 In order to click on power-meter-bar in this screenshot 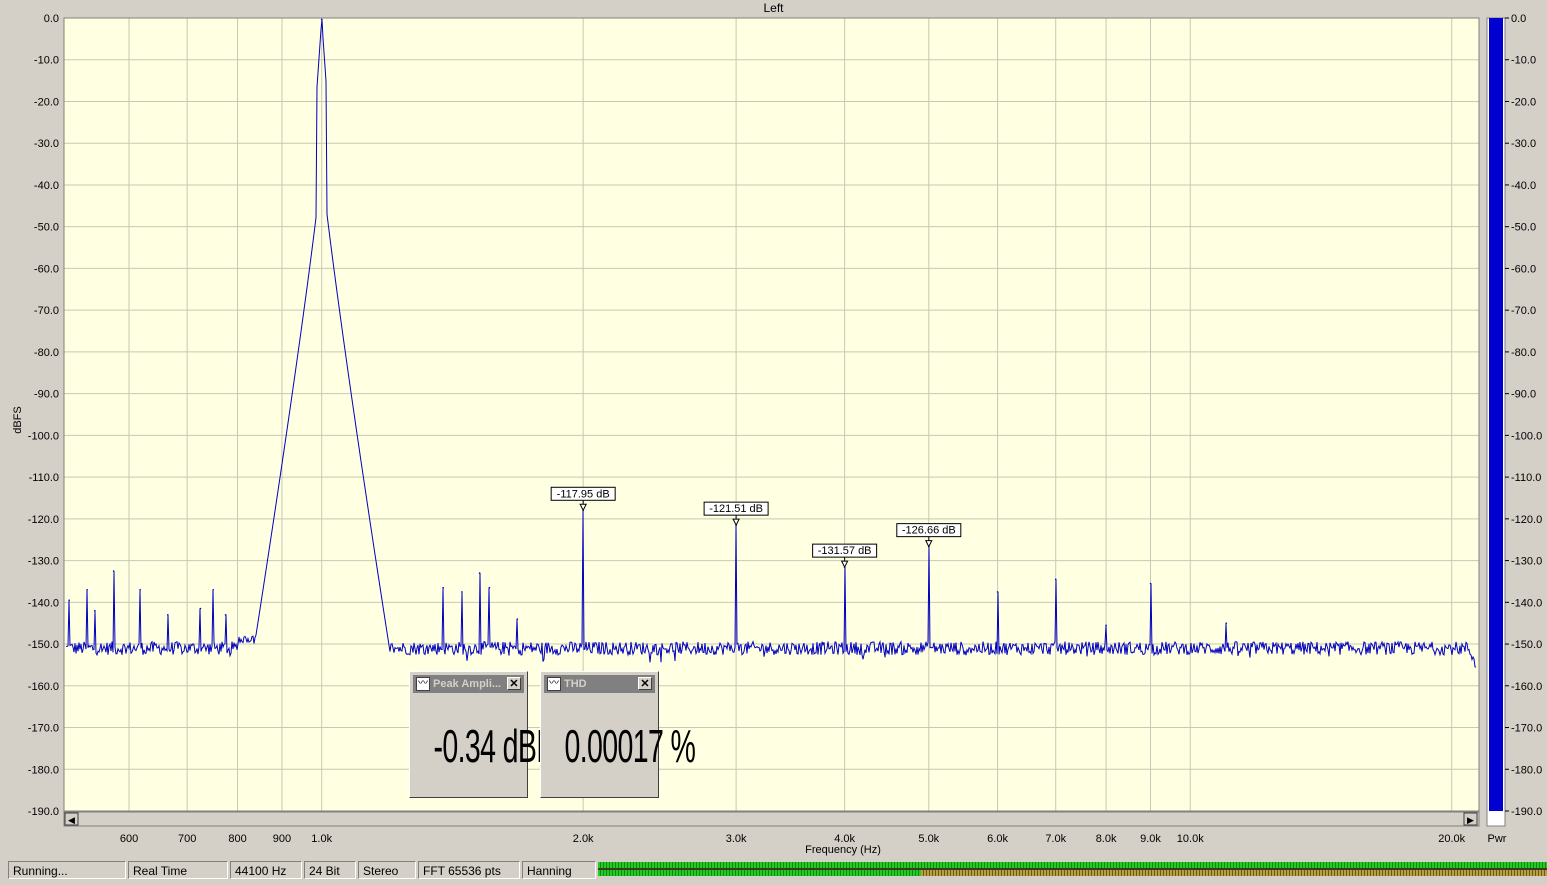, I will do `click(1496, 414)`.